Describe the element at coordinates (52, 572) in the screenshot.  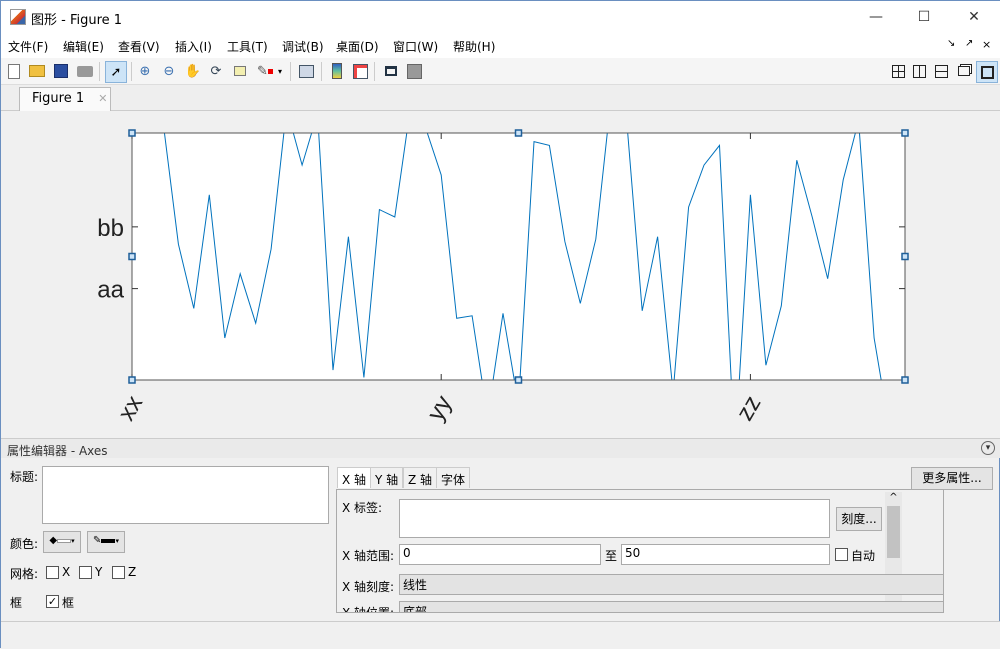
I see `grid-x-checkbox` at that location.